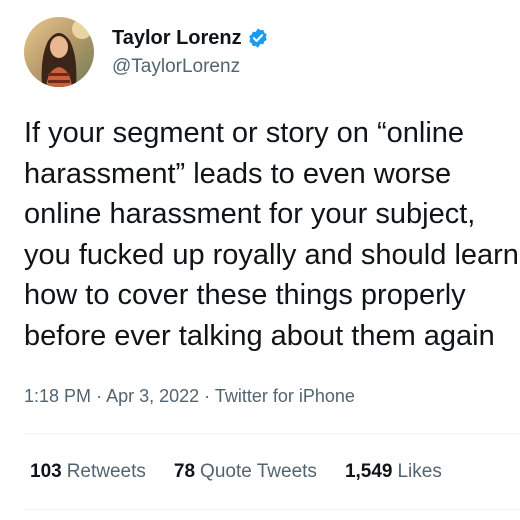  I want to click on likes-stat: 1,549 Likes, so click(393, 472).